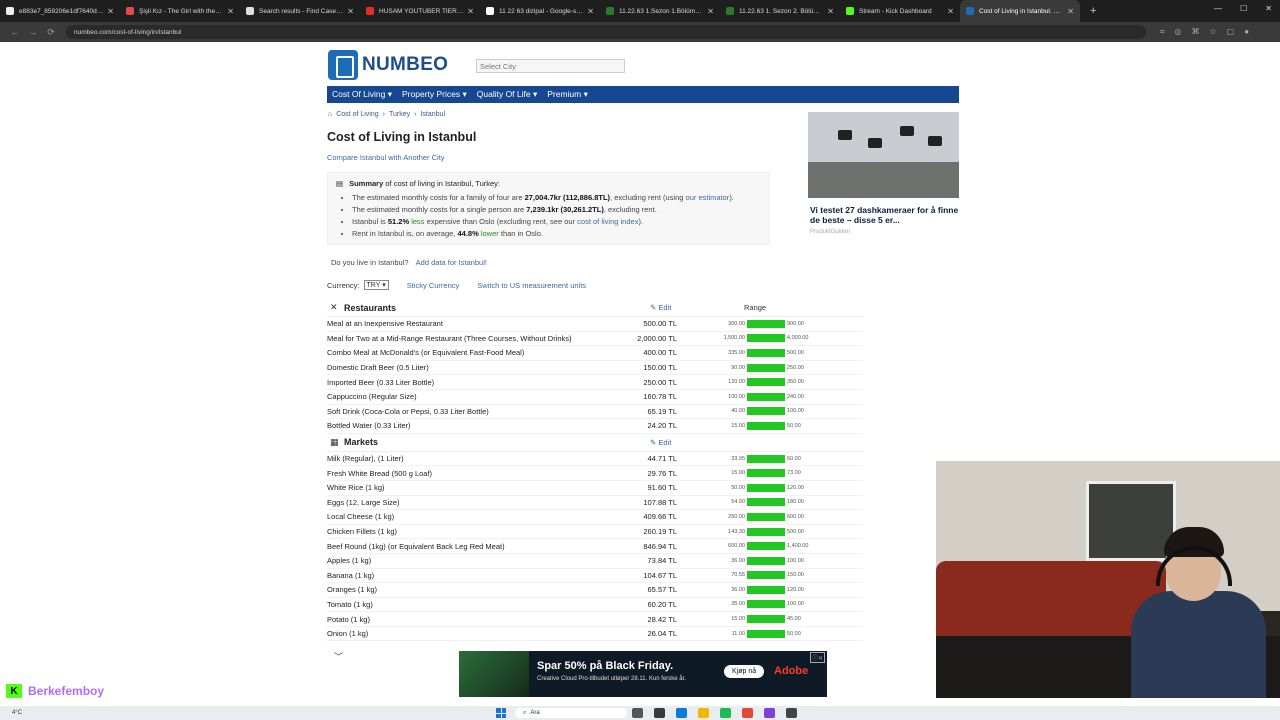 This screenshot has height=720, width=1280. I want to click on logo-text: NUMBEO, so click(405, 64).